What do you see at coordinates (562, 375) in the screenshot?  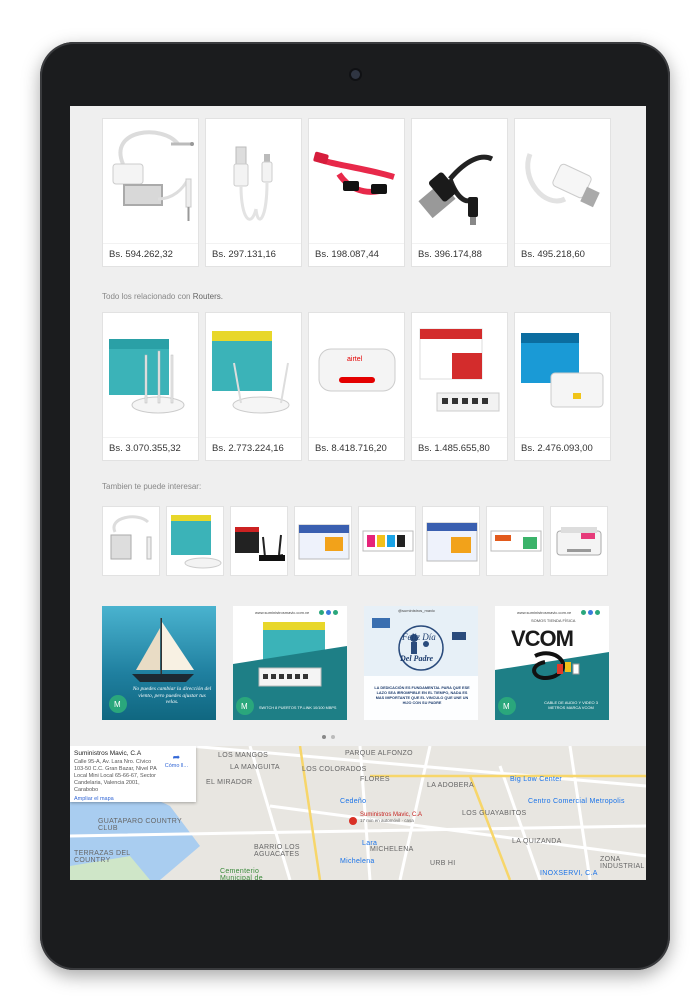 I see `product-image-xplore-onu` at bounding box center [562, 375].